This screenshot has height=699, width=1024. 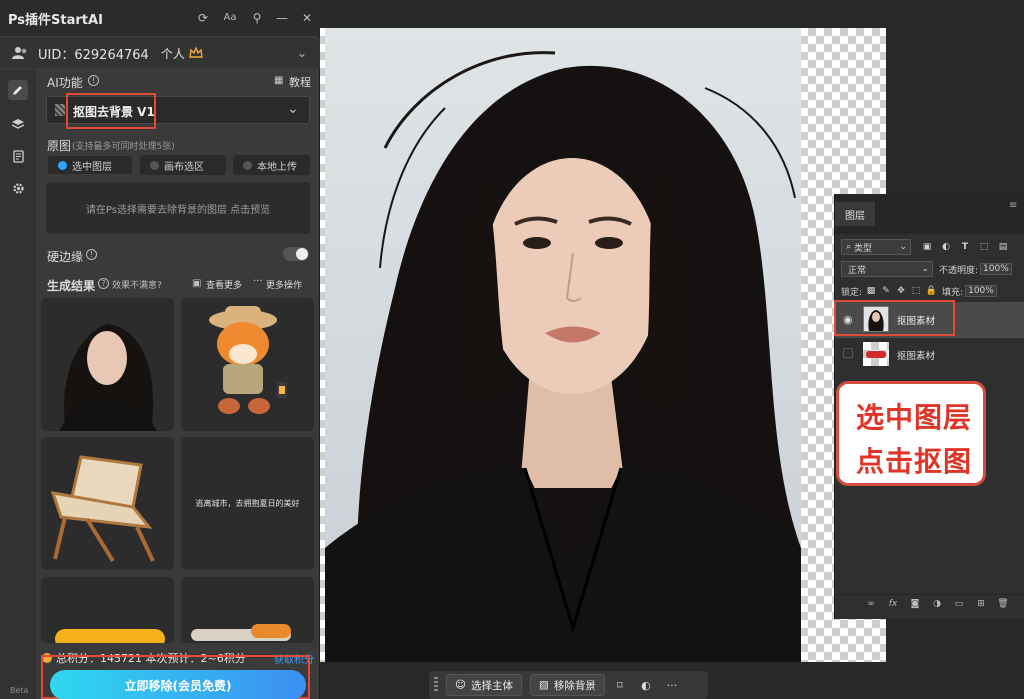 I want to click on plugin-titlebar: Ps插件StartAI ⟳ Aa ⚲ — ✕, so click(x=160, y=18).